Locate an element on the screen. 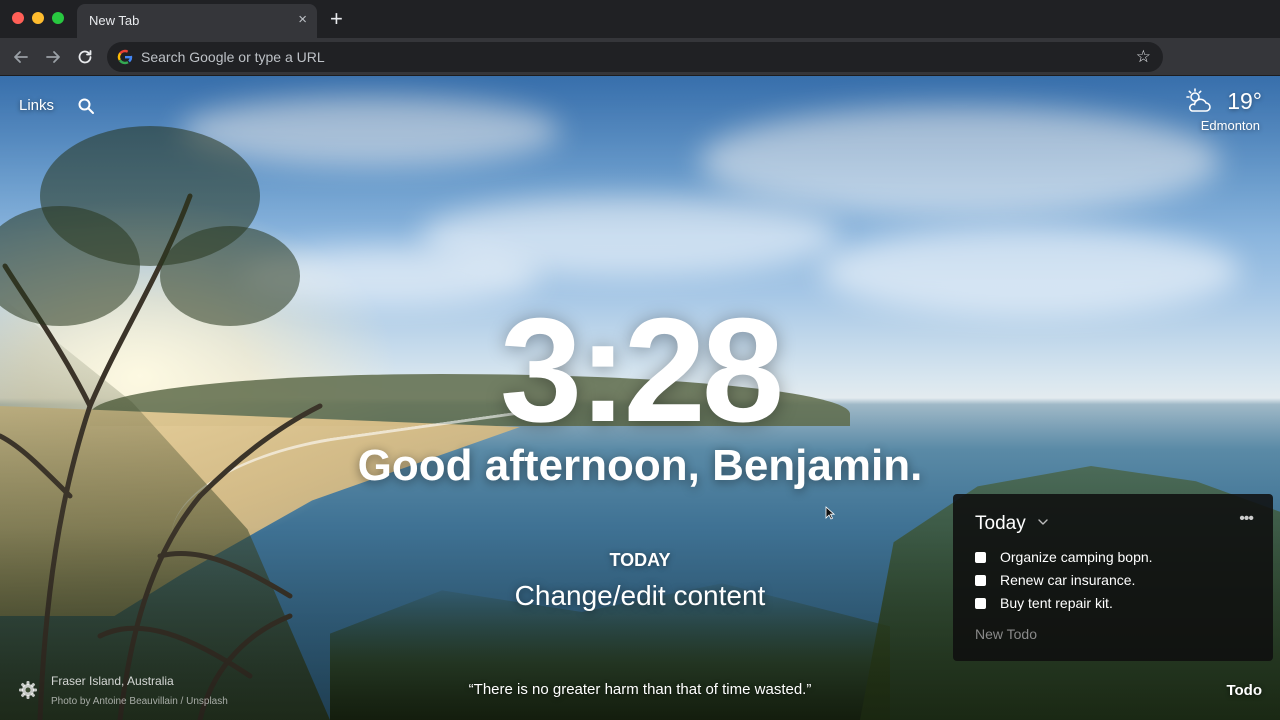  tab-close-icon: × is located at coordinates (302, 20).